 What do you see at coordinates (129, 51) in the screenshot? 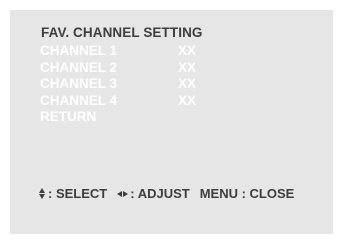
I see `menu-item-channel-1: CHANNEL 1 XX` at bounding box center [129, 51].